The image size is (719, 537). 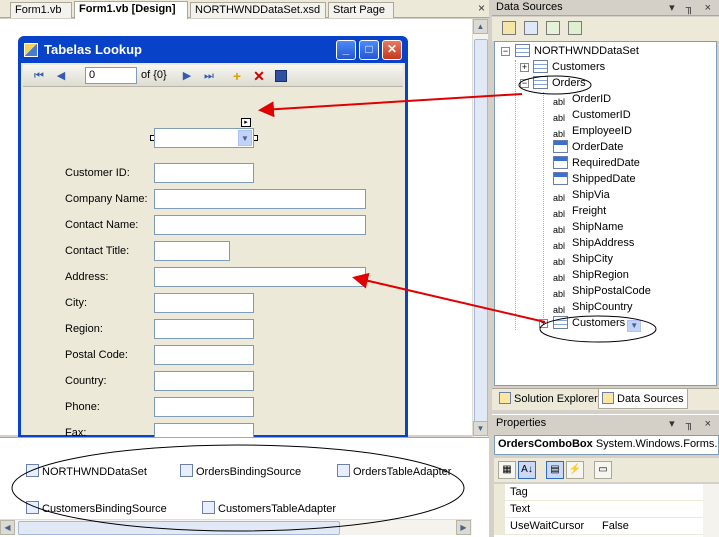 I want to click on property-pages-icon: ▭, so click(x=603, y=470).